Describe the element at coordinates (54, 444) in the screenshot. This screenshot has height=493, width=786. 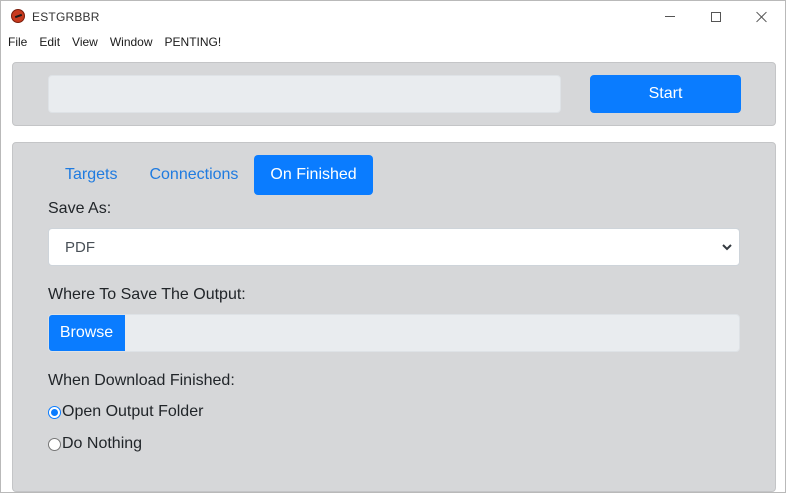
I see `radio-unchecked-icon` at that location.